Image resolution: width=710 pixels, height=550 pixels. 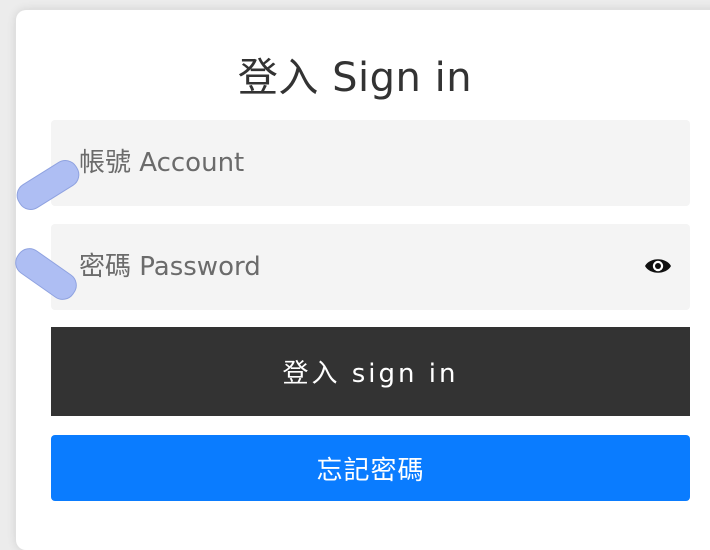 I want to click on password-input, so click(x=370, y=267).